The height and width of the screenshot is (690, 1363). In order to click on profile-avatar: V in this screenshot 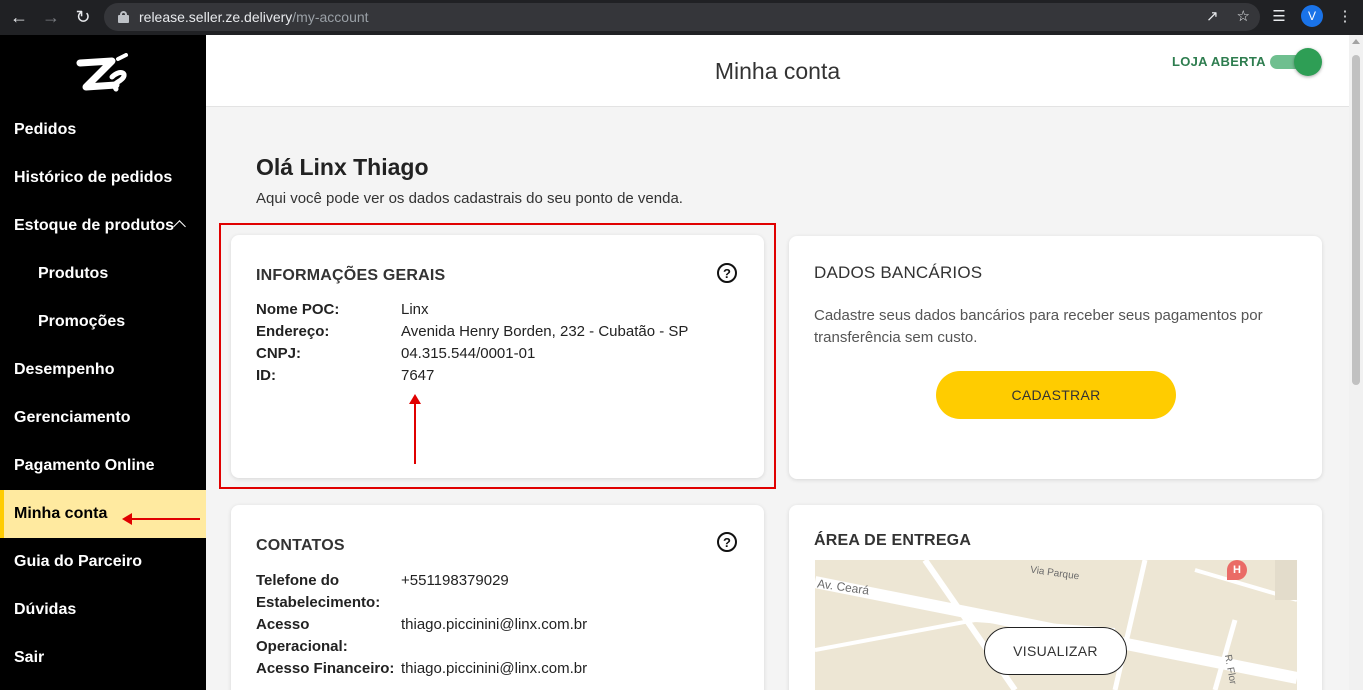, I will do `click(1312, 16)`.